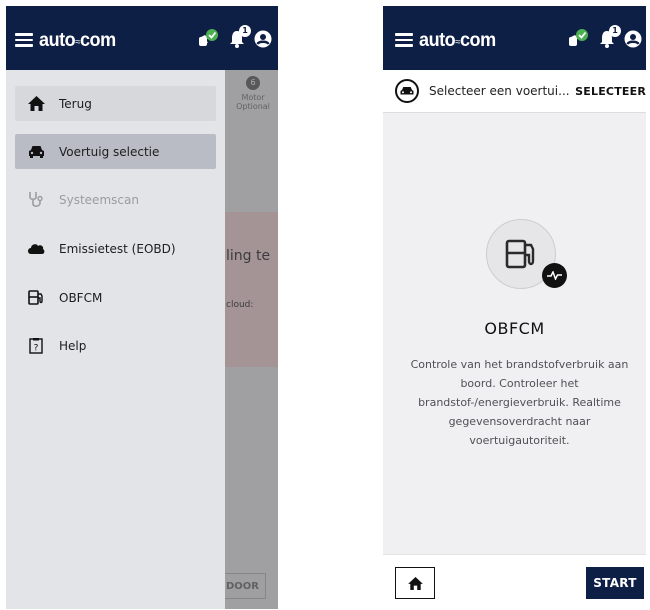 The width and height of the screenshot is (650, 610). I want to click on vehicle-select-bar: Selecteer een voertui... SELECTEER, so click(514, 91).